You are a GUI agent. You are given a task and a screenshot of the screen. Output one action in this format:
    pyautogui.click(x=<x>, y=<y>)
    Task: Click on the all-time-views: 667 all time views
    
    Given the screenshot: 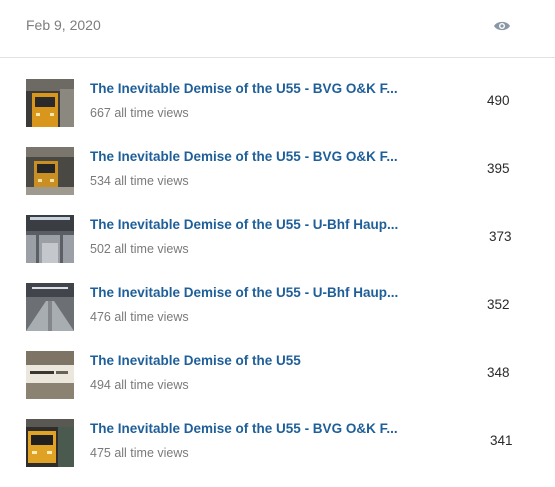 What is the action you would take?
    pyautogui.click(x=139, y=113)
    